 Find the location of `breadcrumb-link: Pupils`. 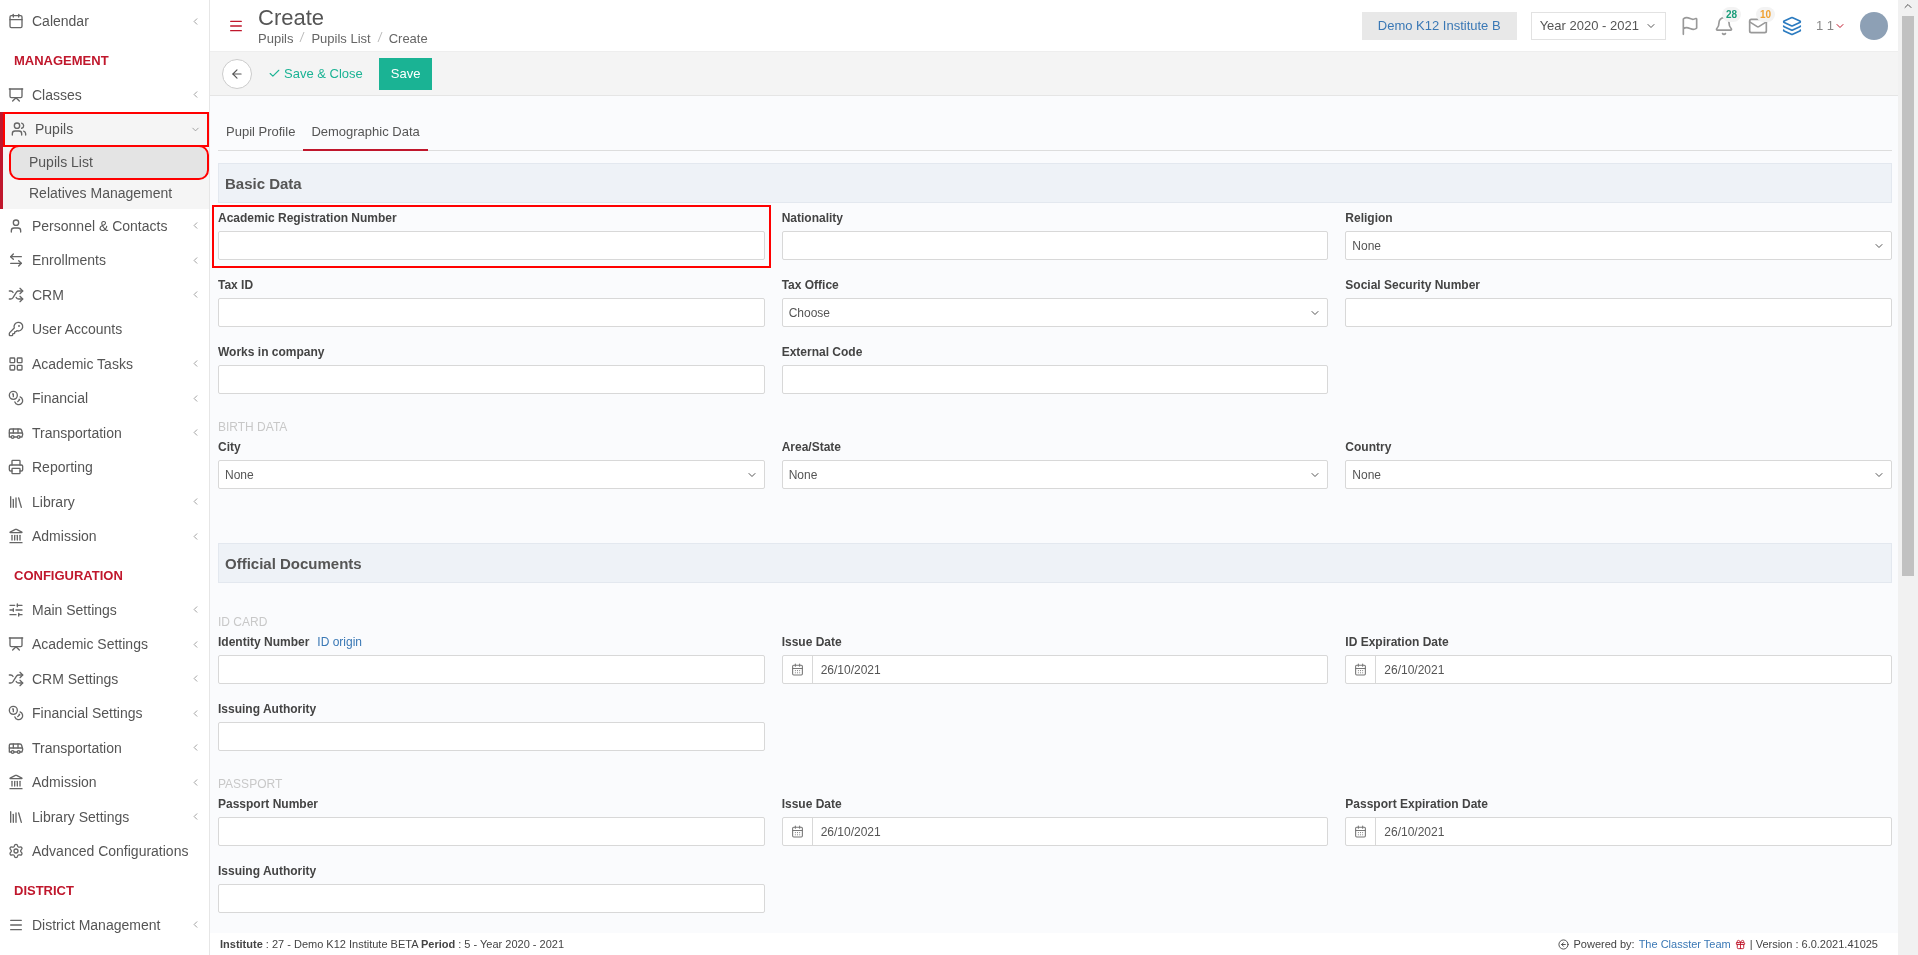

breadcrumb-link: Pupils is located at coordinates (276, 38).